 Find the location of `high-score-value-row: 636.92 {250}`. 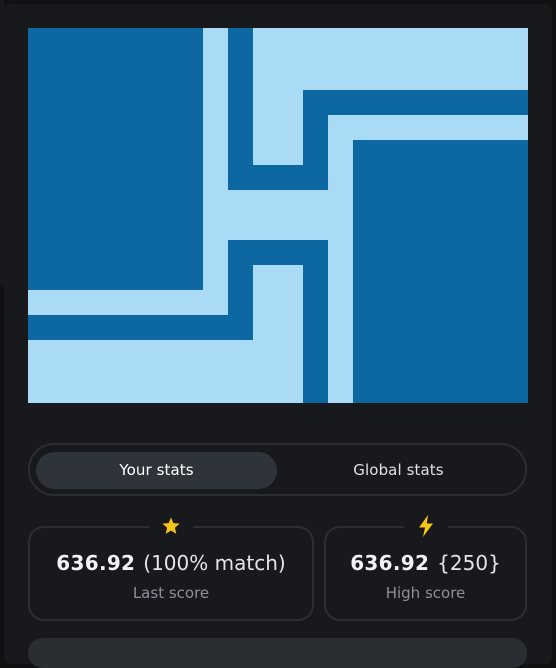

high-score-value-row: 636.92 {250} is located at coordinates (425, 563).